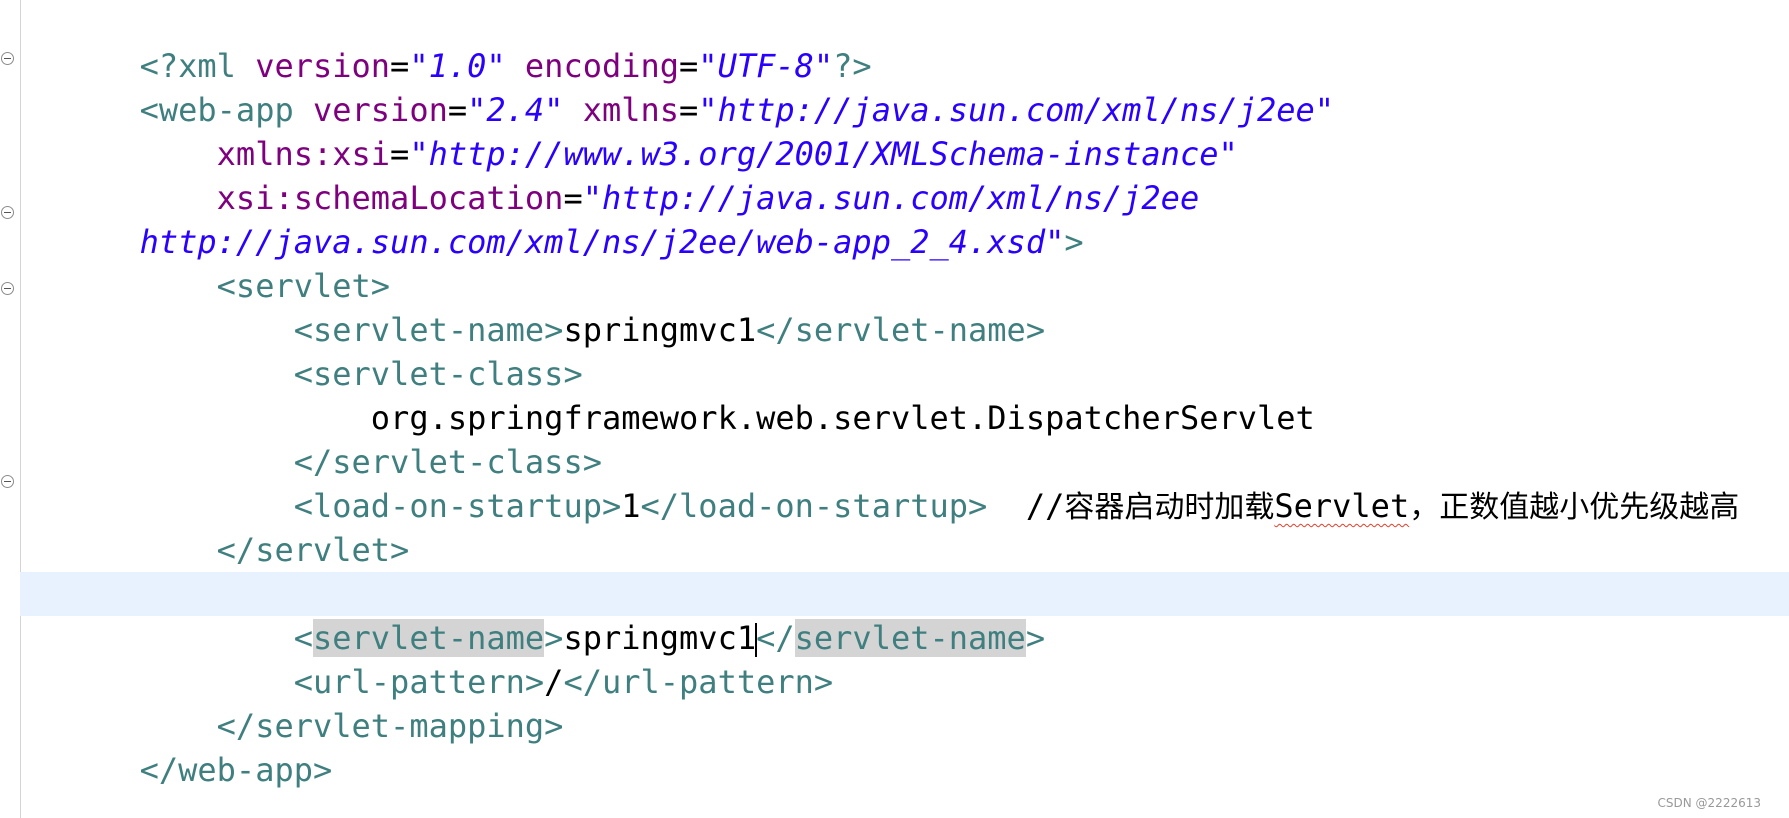 This screenshot has width=1789, height=818. I want to click on current-line: <servlet-name>springmvc1</servlet-name>, so click(904, 614).